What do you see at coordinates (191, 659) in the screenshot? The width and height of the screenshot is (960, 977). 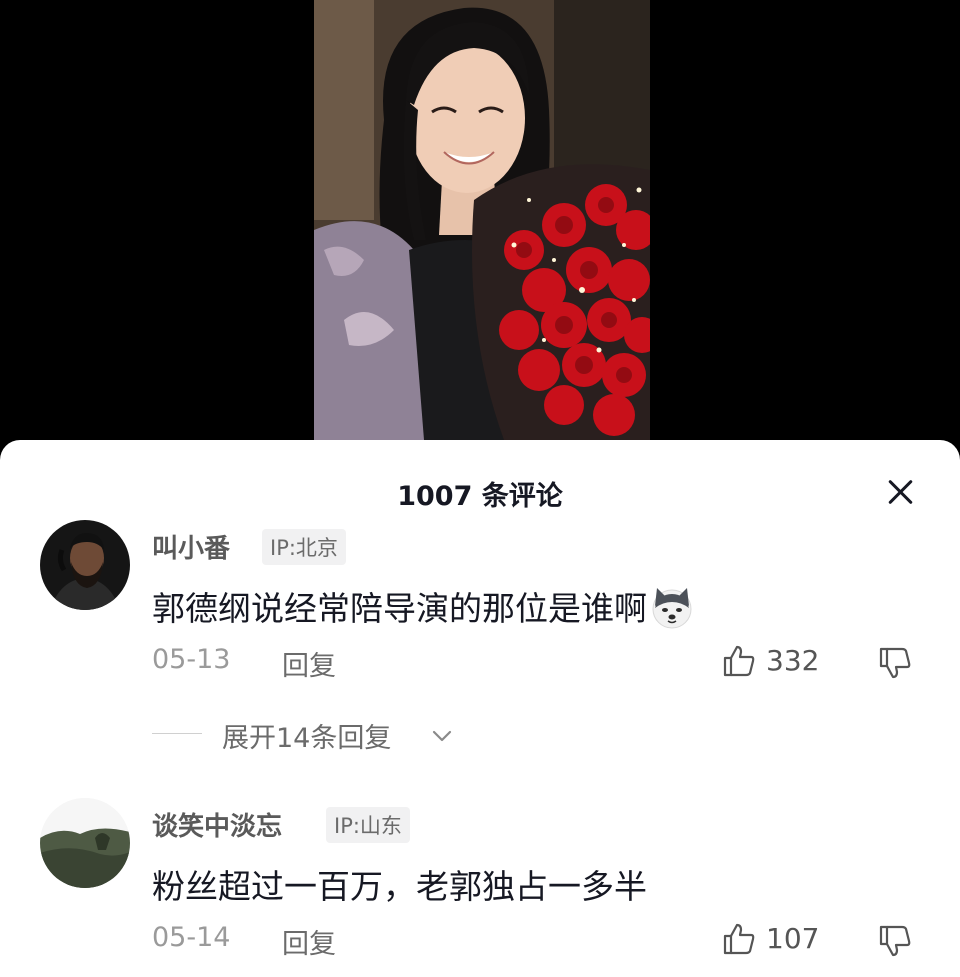 I see `comment-date: 05-13` at bounding box center [191, 659].